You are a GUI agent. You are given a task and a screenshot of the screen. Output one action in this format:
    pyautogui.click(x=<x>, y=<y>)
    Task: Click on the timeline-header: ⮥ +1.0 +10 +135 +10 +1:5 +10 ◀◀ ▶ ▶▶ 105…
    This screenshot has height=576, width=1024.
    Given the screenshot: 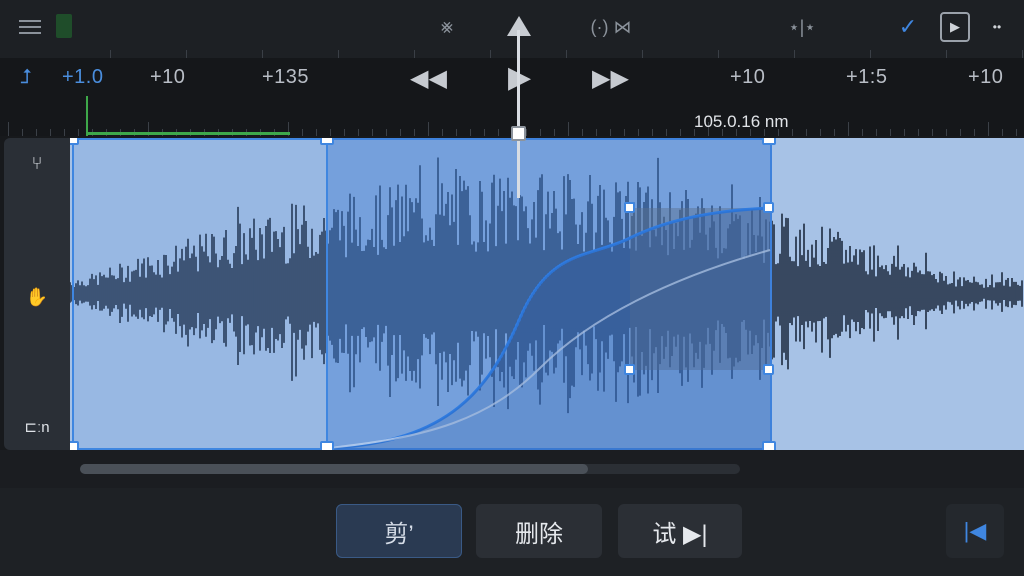 What is the action you would take?
    pyautogui.click(x=512, y=97)
    